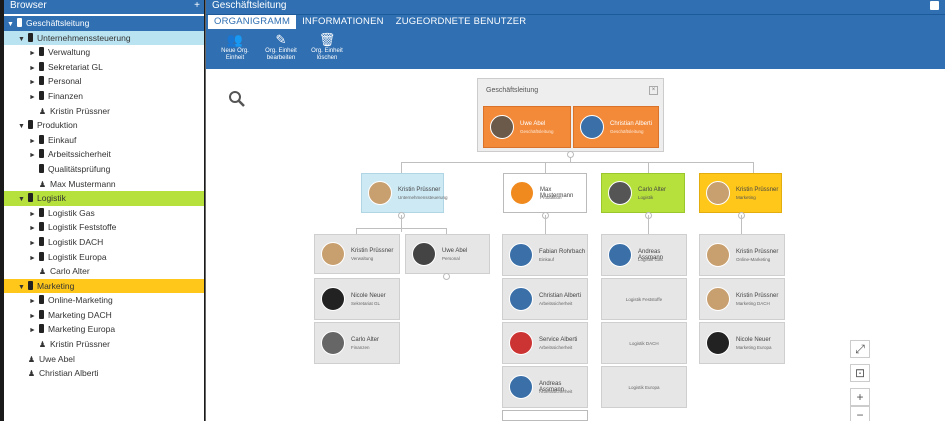 This screenshot has height=421, width=945. Describe the element at coordinates (237, 99) in the screenshot. I see `search-icon` at that location.